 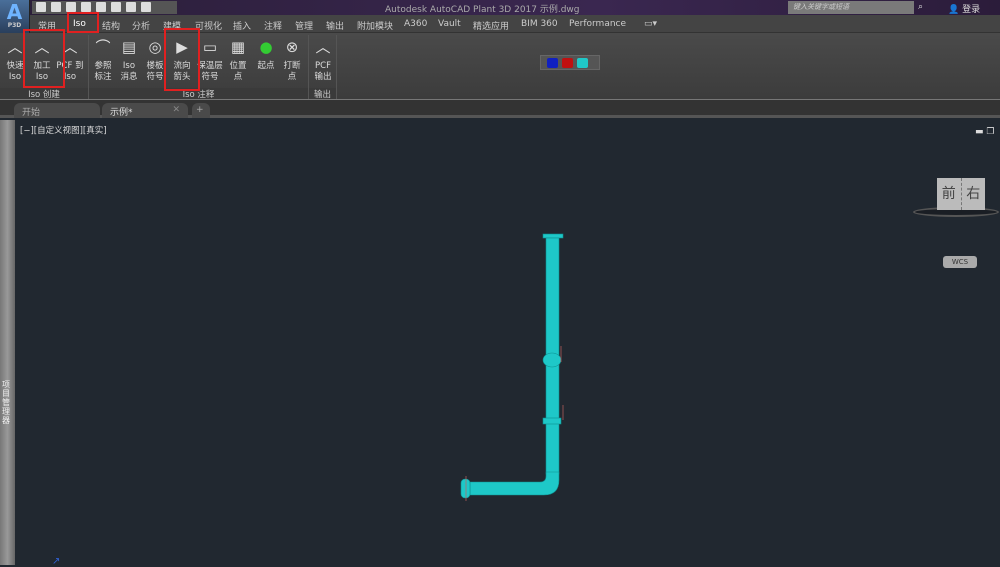 What do you see at coordinates (552, 421) in the screenshot?
I see `flange` at bounding box center [552, 421].